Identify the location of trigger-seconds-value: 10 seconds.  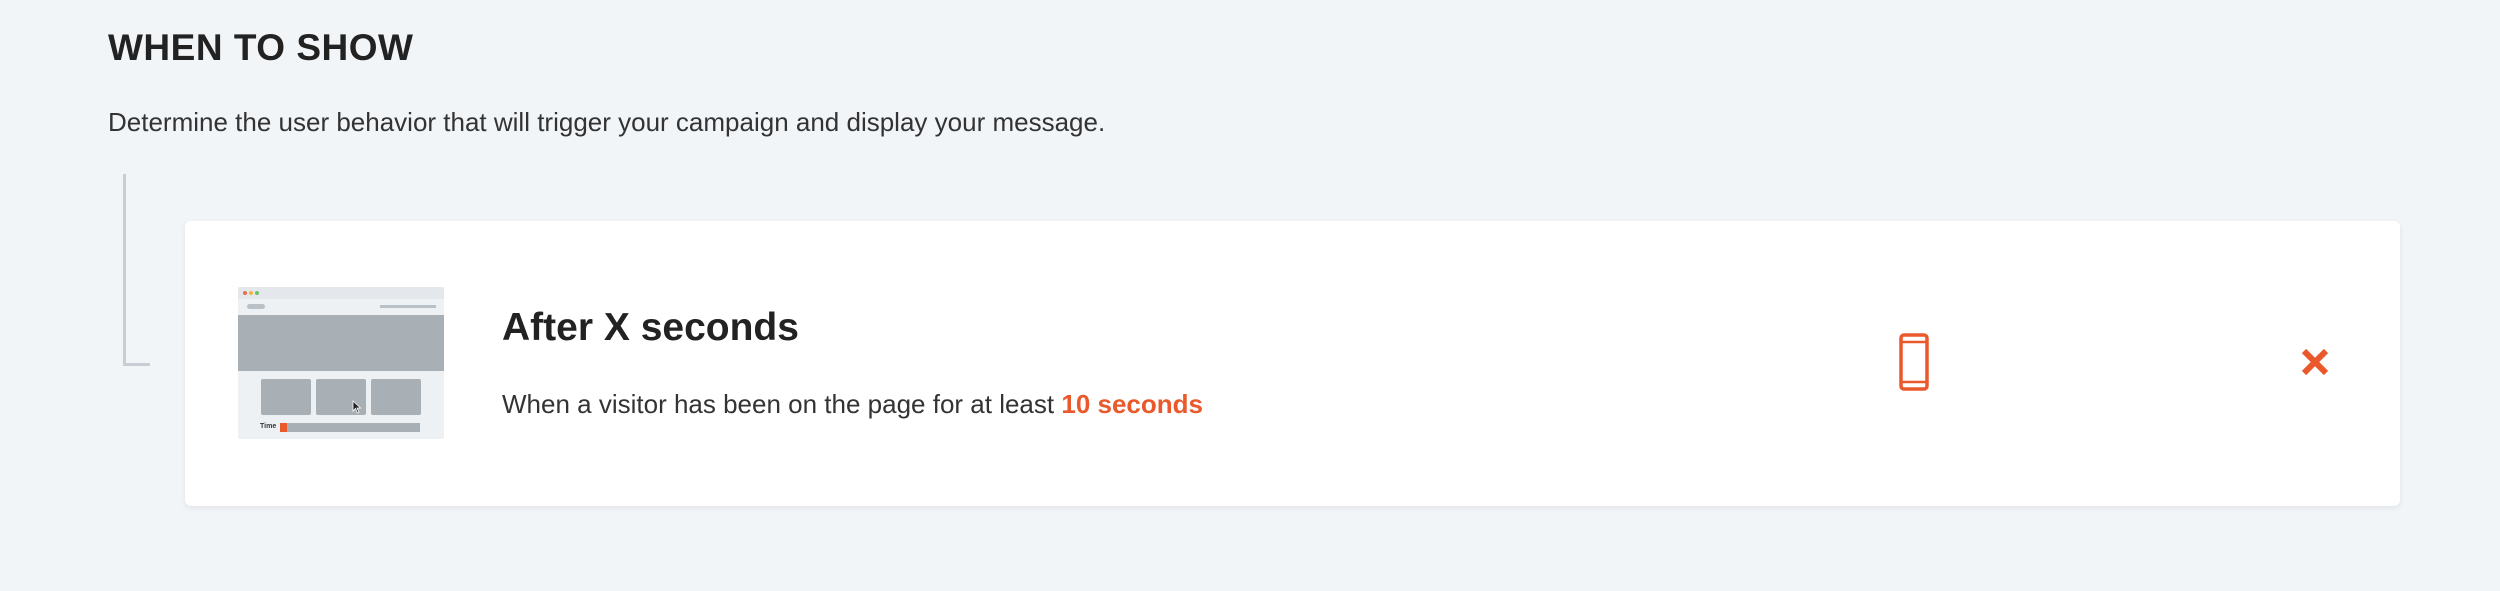
(1132, 404).